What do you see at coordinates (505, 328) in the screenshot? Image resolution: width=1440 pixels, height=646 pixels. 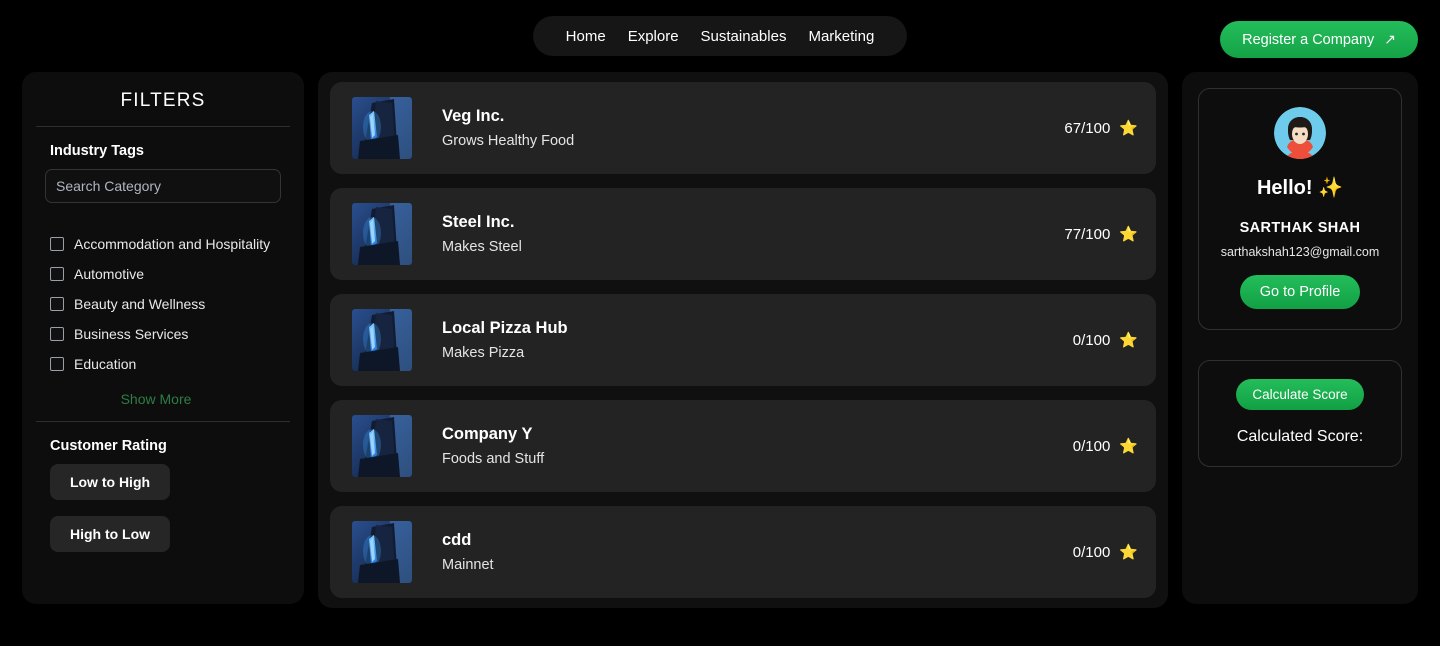 I see `company-name: Local Pizza Hub` at bounding box center [505, 328].